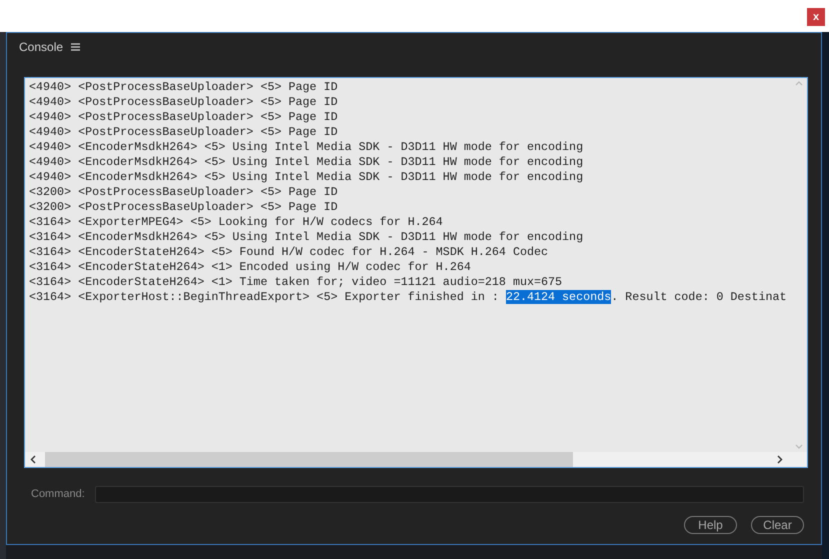  Describe the element at coordinates (41, 47) in the screenshot. I see `panel-title: Console` at that location.